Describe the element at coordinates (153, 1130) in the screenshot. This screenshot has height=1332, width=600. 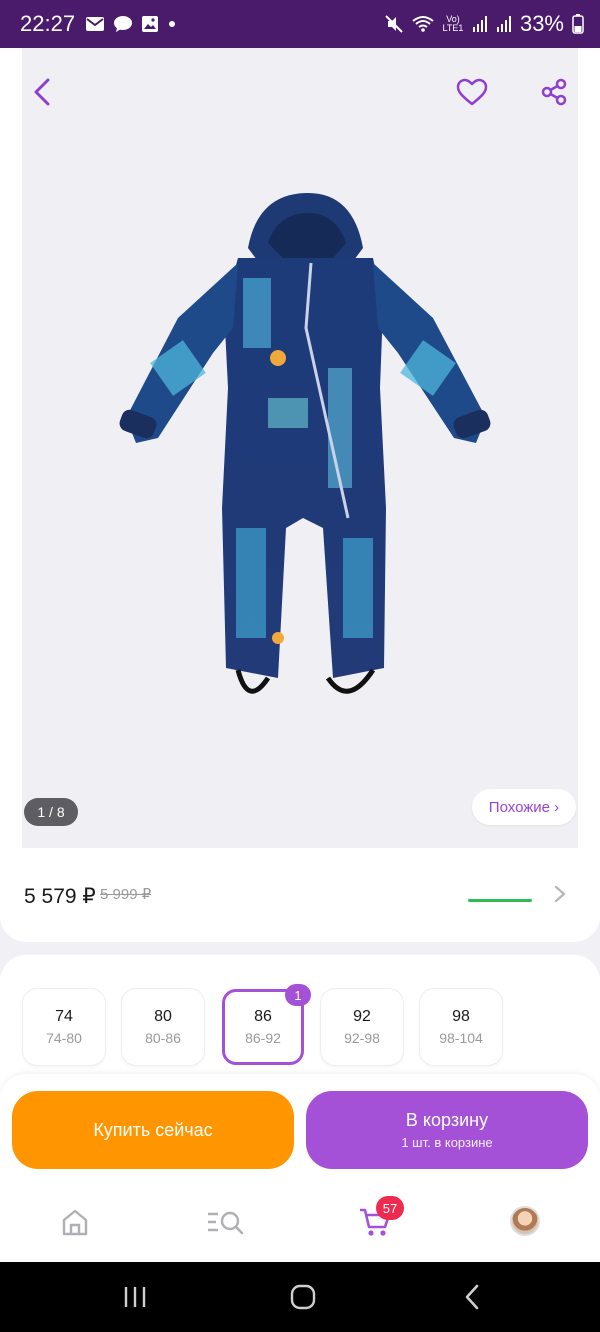
I see `buy-now-button: Купить сейчас` at that location.